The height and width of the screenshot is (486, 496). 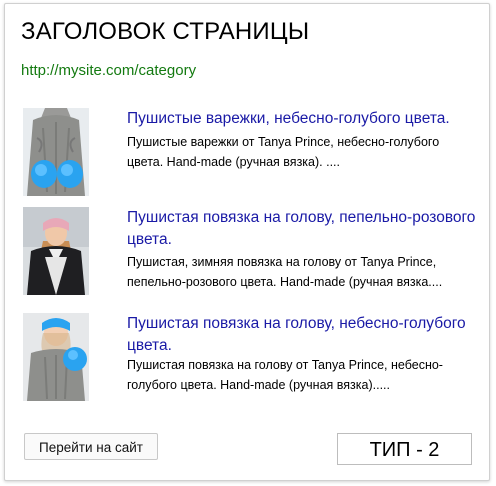 What do you see at coordinates (56, 357) in the screenshot?
I see `woman-blue-headband-photo` at bounding box center [56, 357].